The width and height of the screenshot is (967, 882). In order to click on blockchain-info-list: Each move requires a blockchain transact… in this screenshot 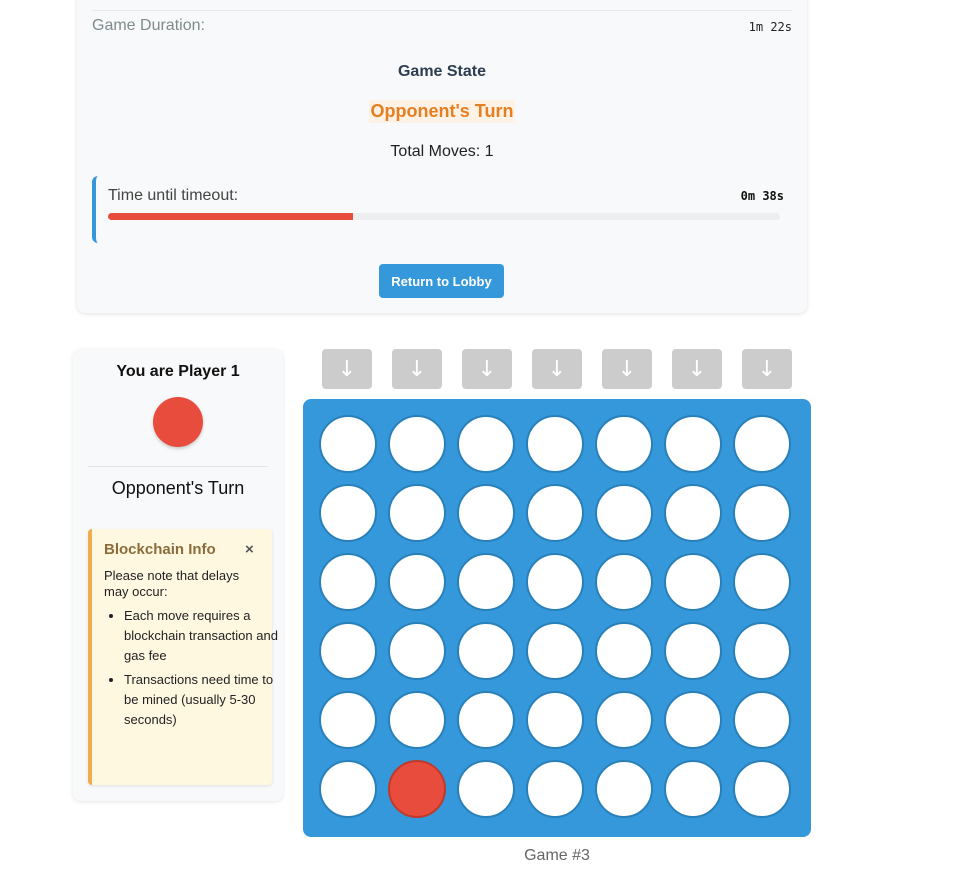, I will do `click(192, 670)`.